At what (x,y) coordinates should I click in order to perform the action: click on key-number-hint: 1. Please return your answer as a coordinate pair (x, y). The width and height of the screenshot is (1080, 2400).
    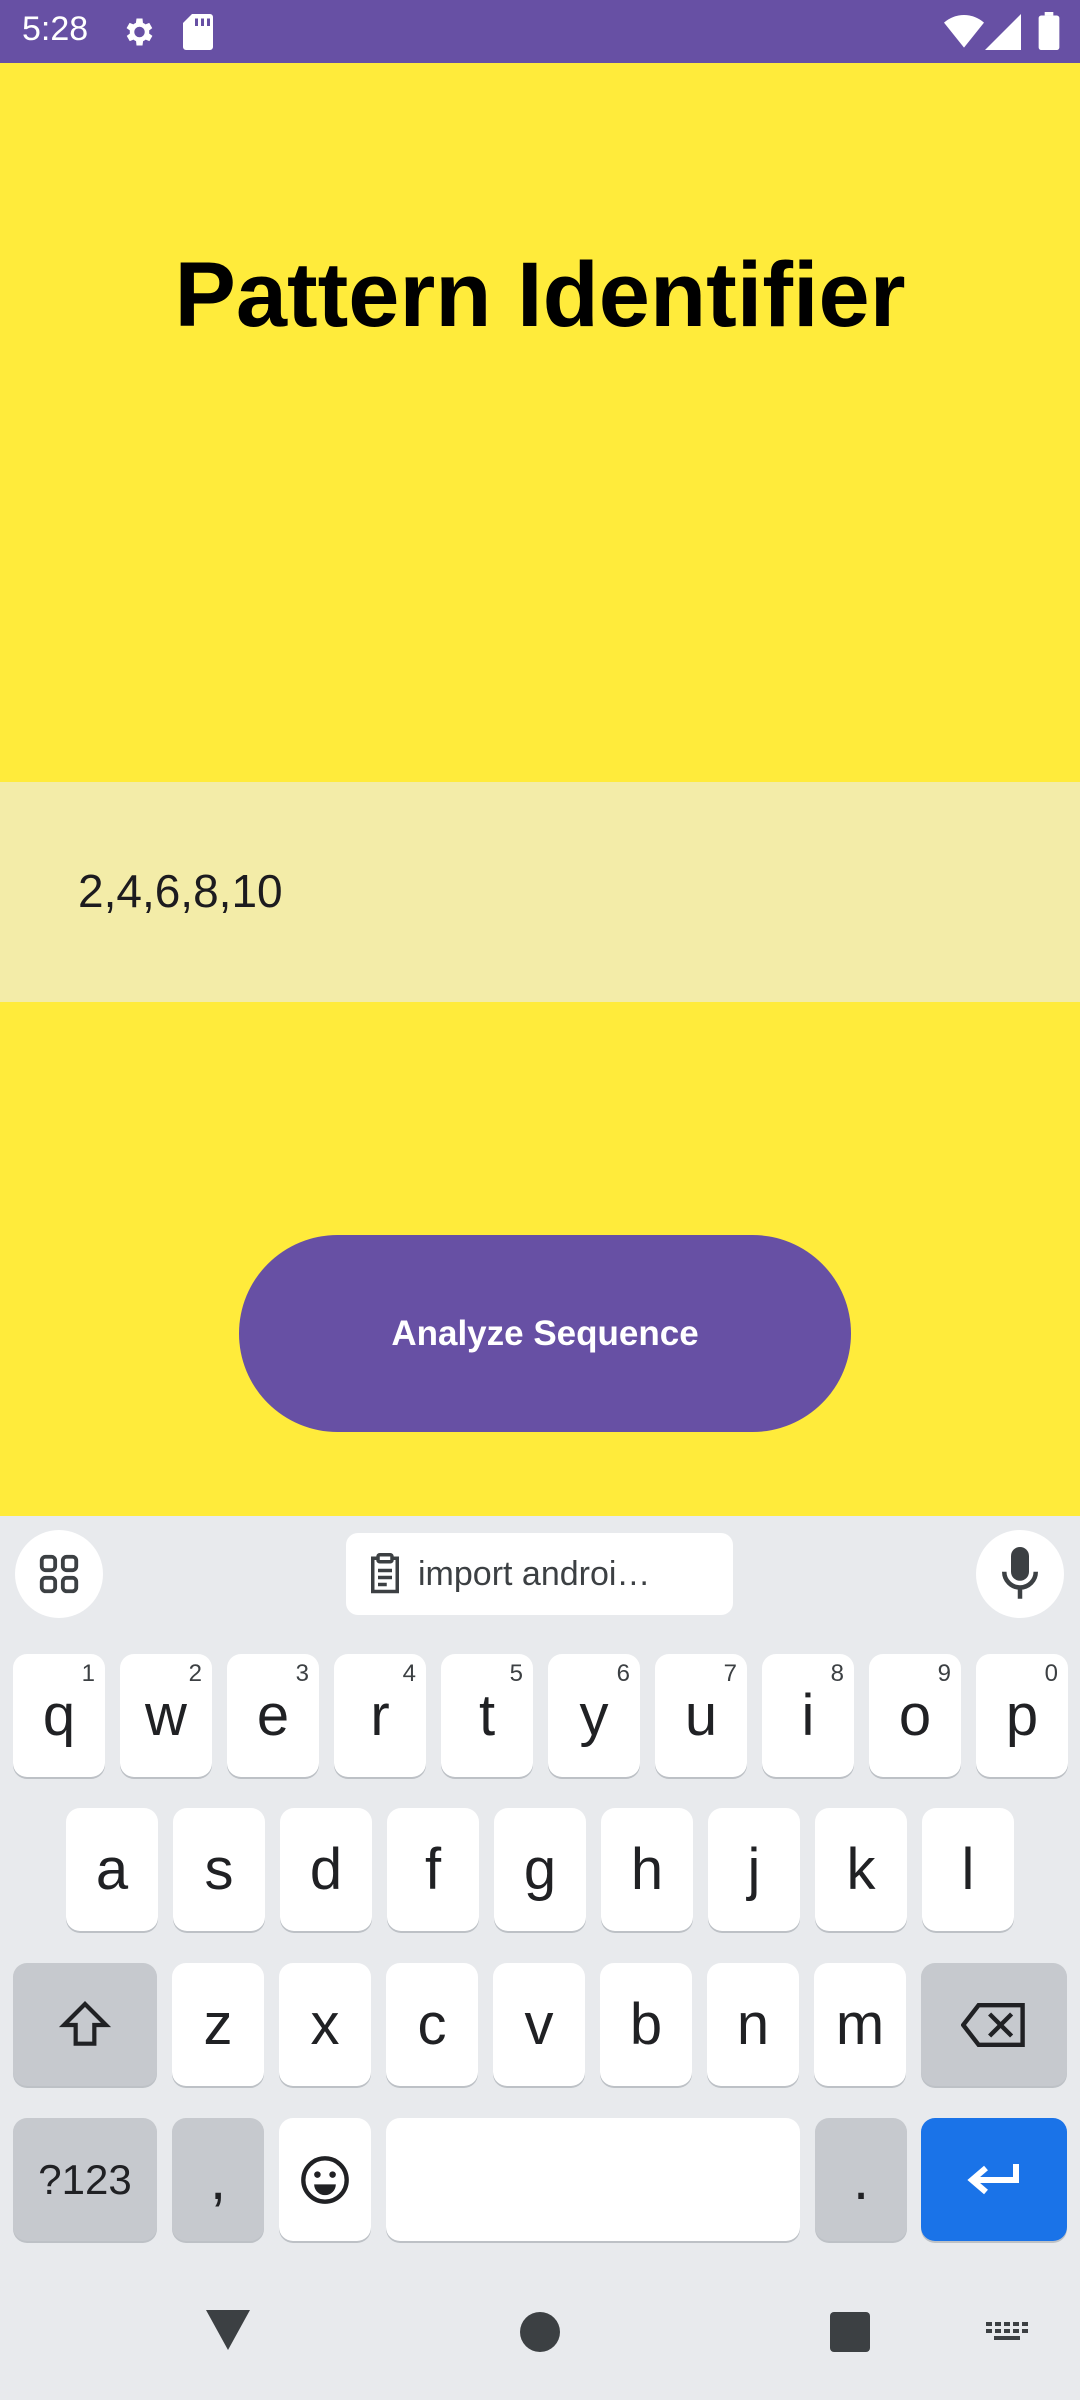
    Looking at the image, I should click on (88, 1673).